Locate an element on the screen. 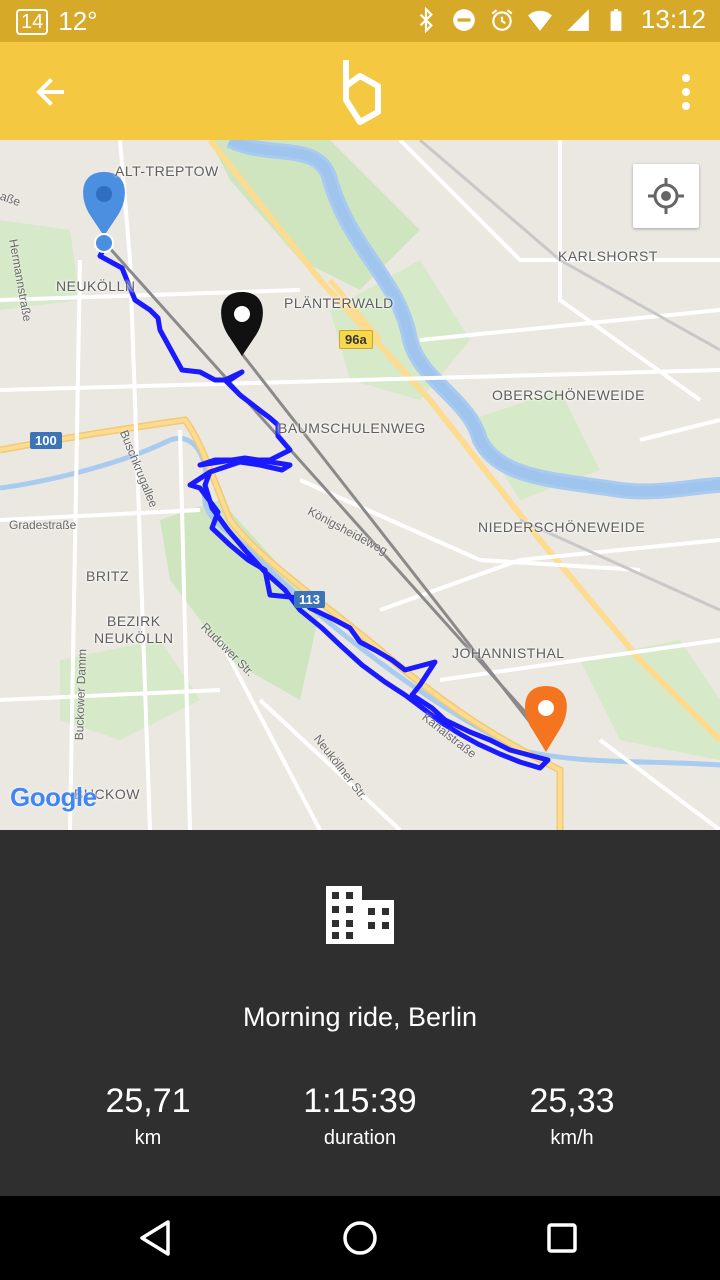 This screenshot has width=720, height=1280. map-label-britz: BRITZ is located at coordinates (107, 576).